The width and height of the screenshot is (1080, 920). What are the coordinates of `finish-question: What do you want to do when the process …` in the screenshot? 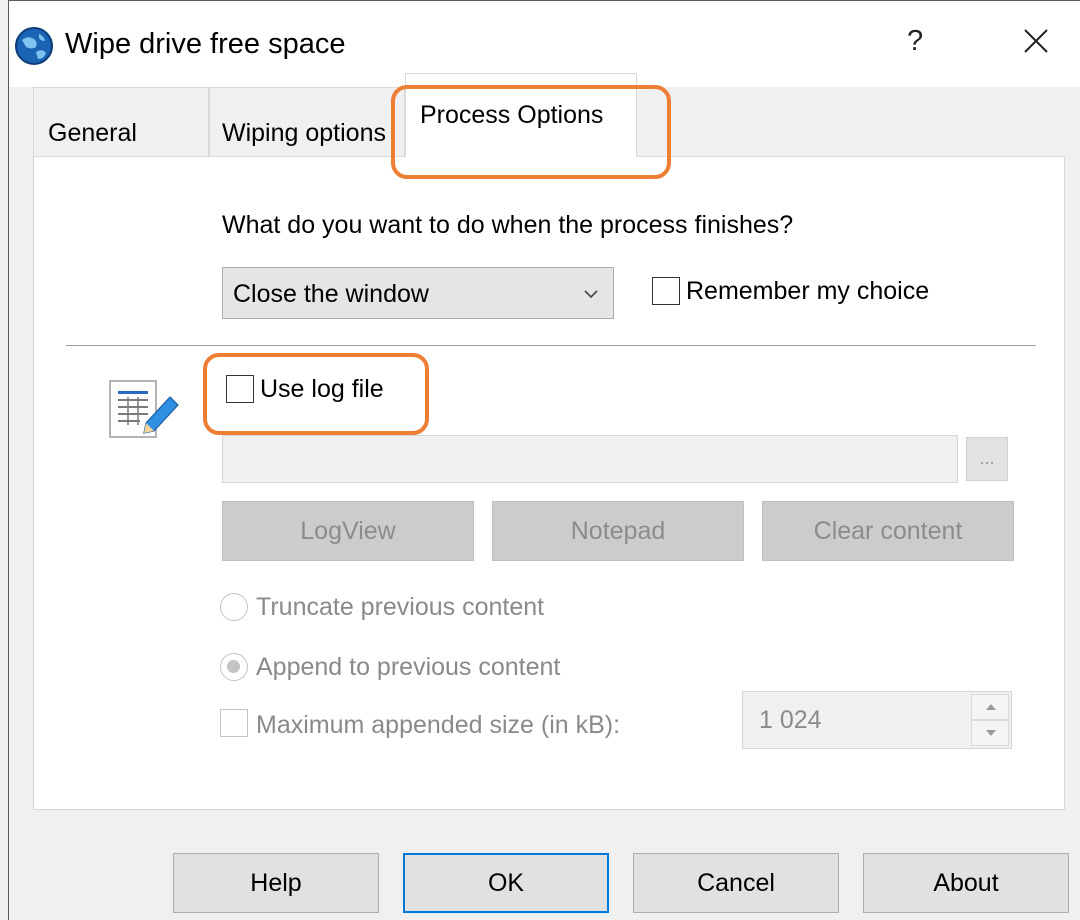 It's located at (508, 225).